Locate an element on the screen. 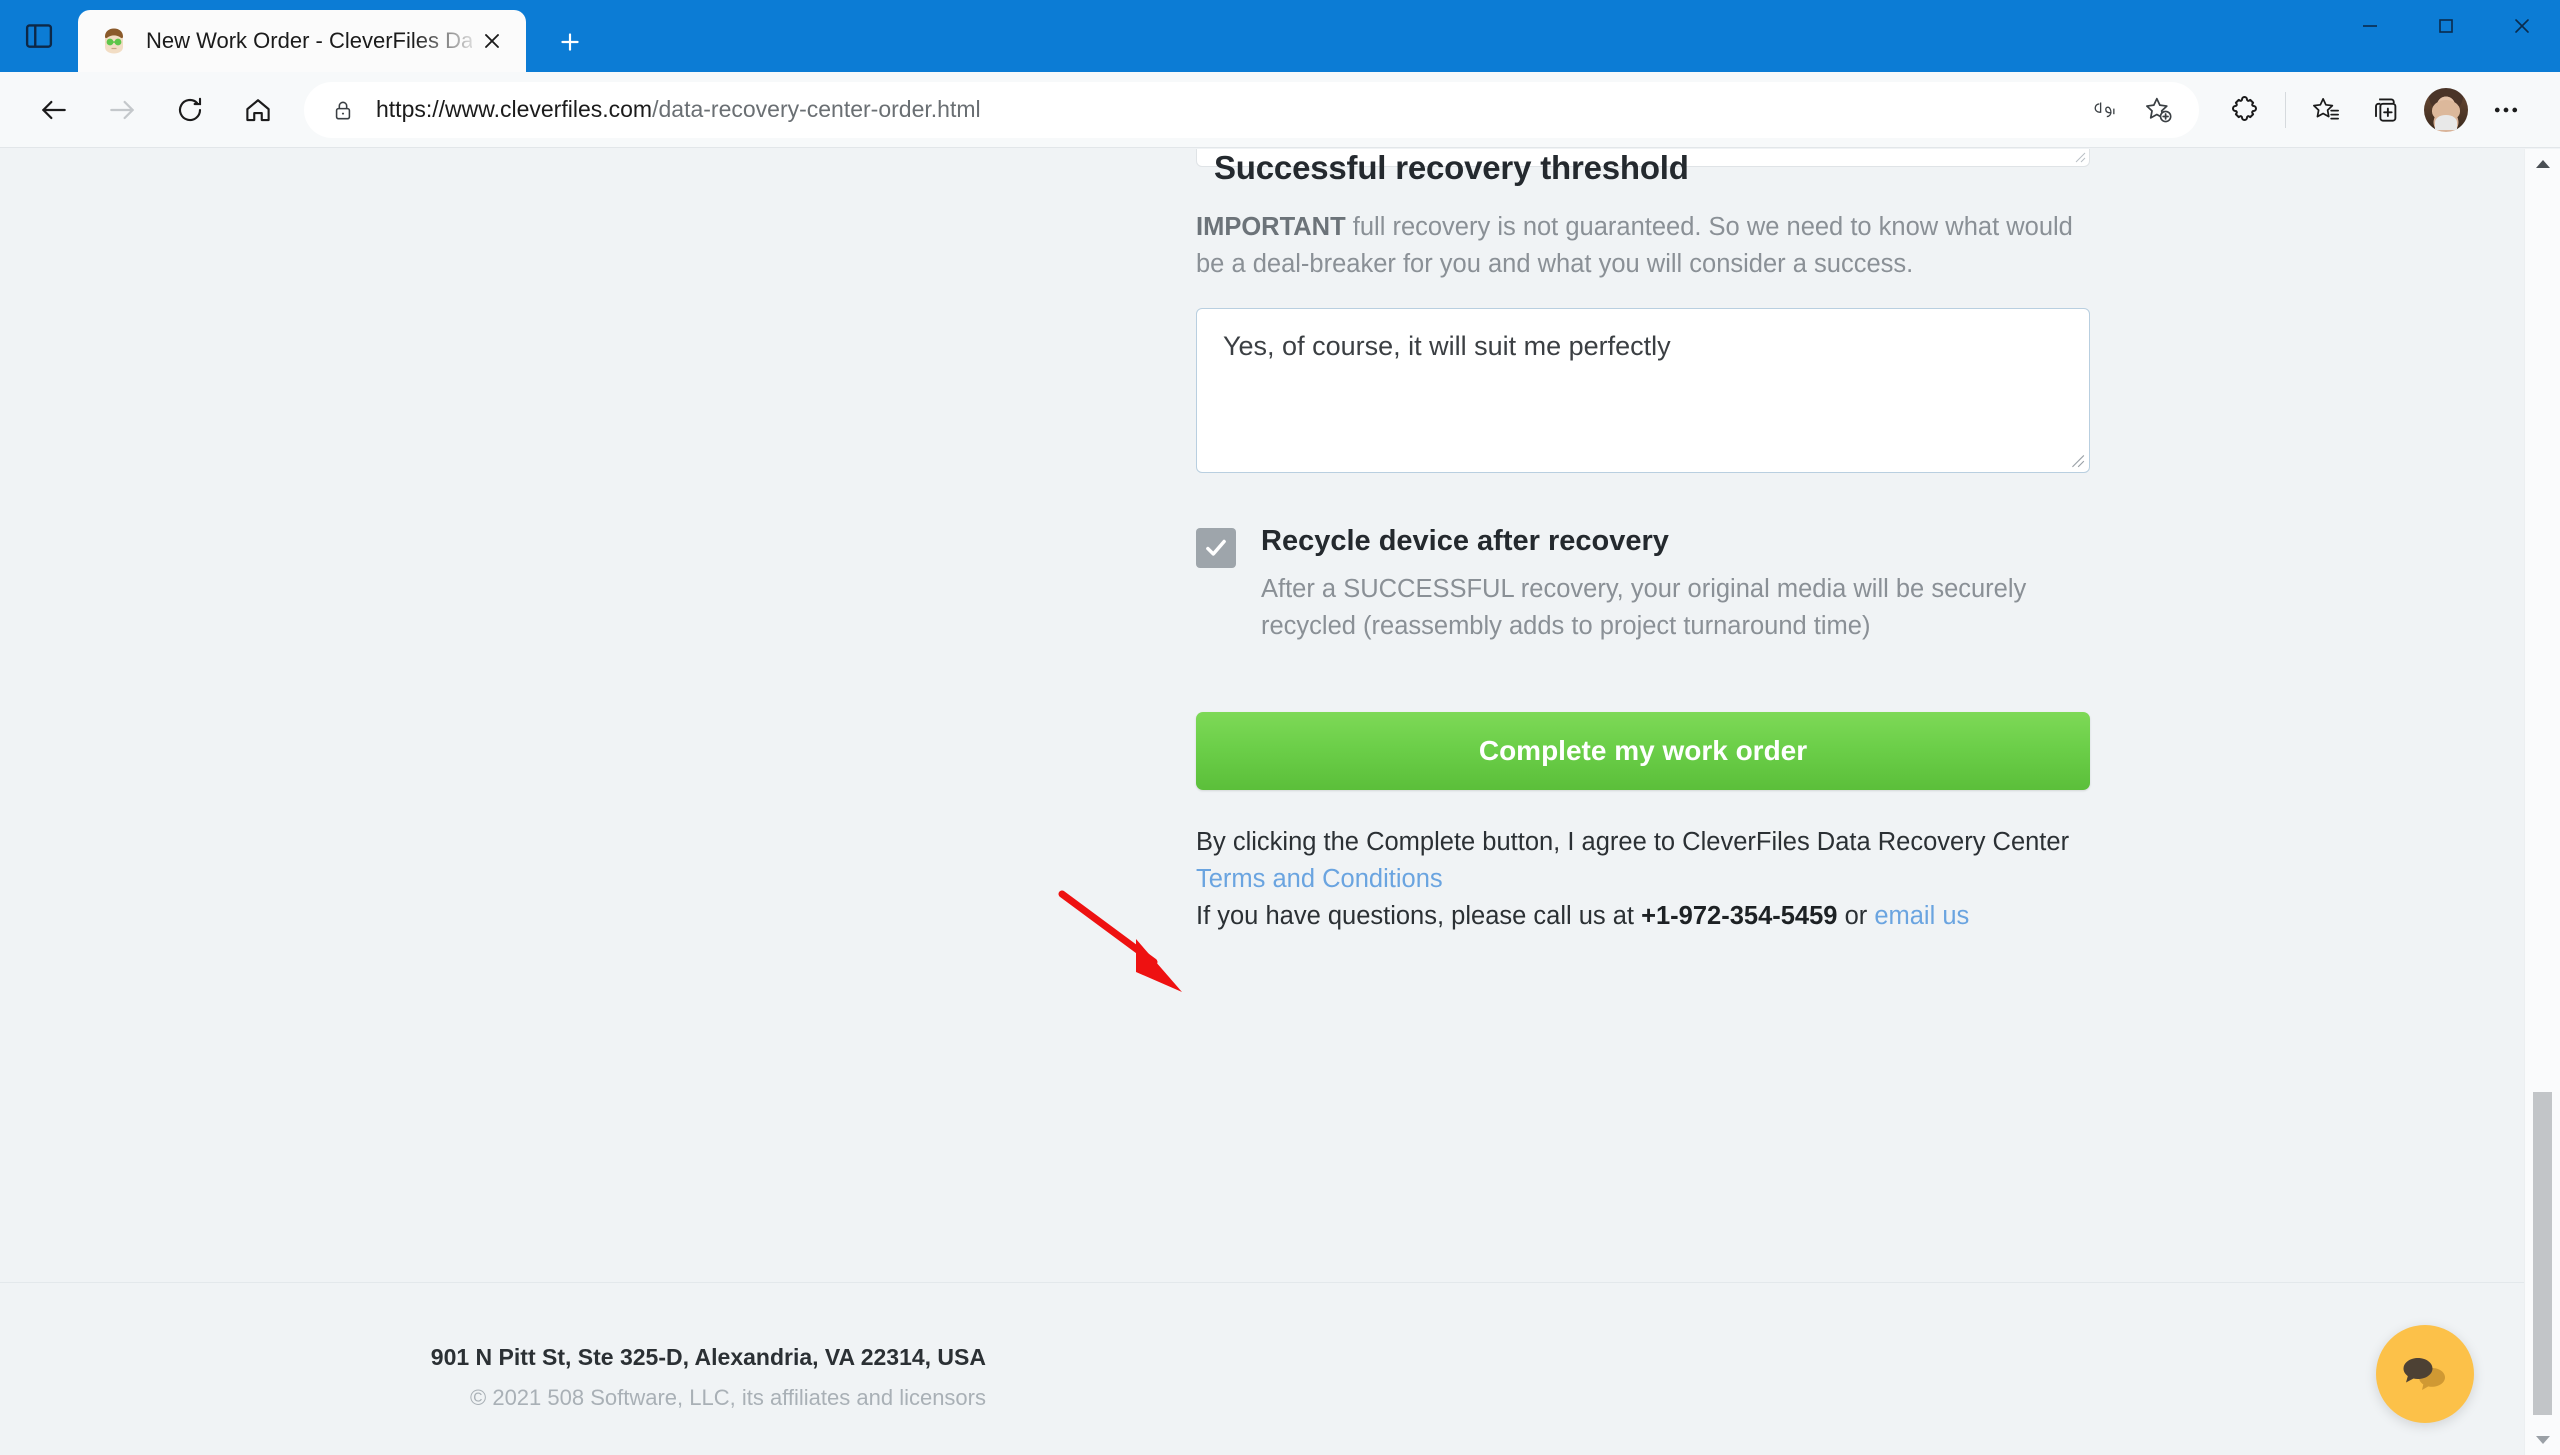  maximize-icon is located at coordinates (2446, 26).